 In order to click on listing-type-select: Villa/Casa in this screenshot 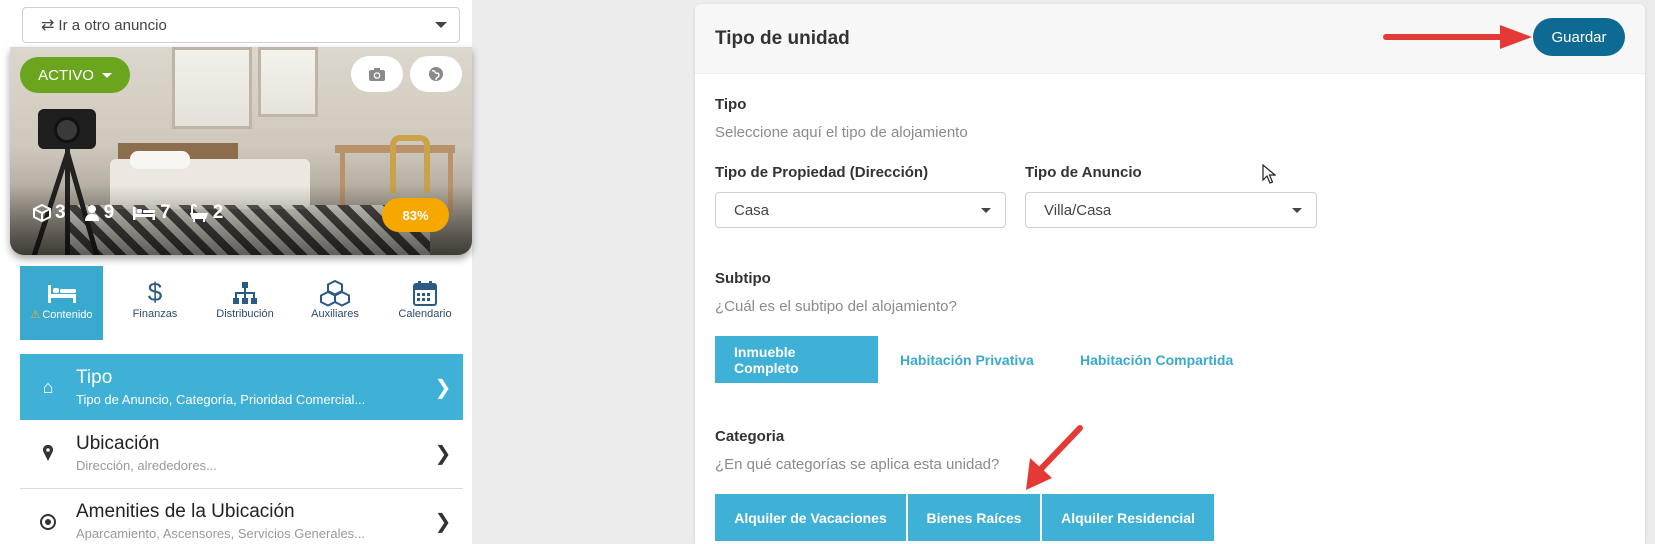, I will do `click(1171, 210)`.